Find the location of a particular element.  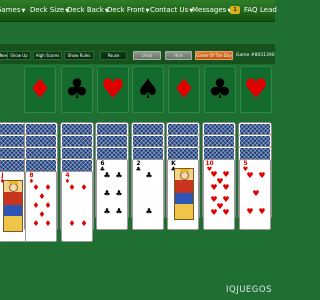

card-pips: ♥ ♥ ♥ ♥ ♥ is located at coordinates (256, 194).